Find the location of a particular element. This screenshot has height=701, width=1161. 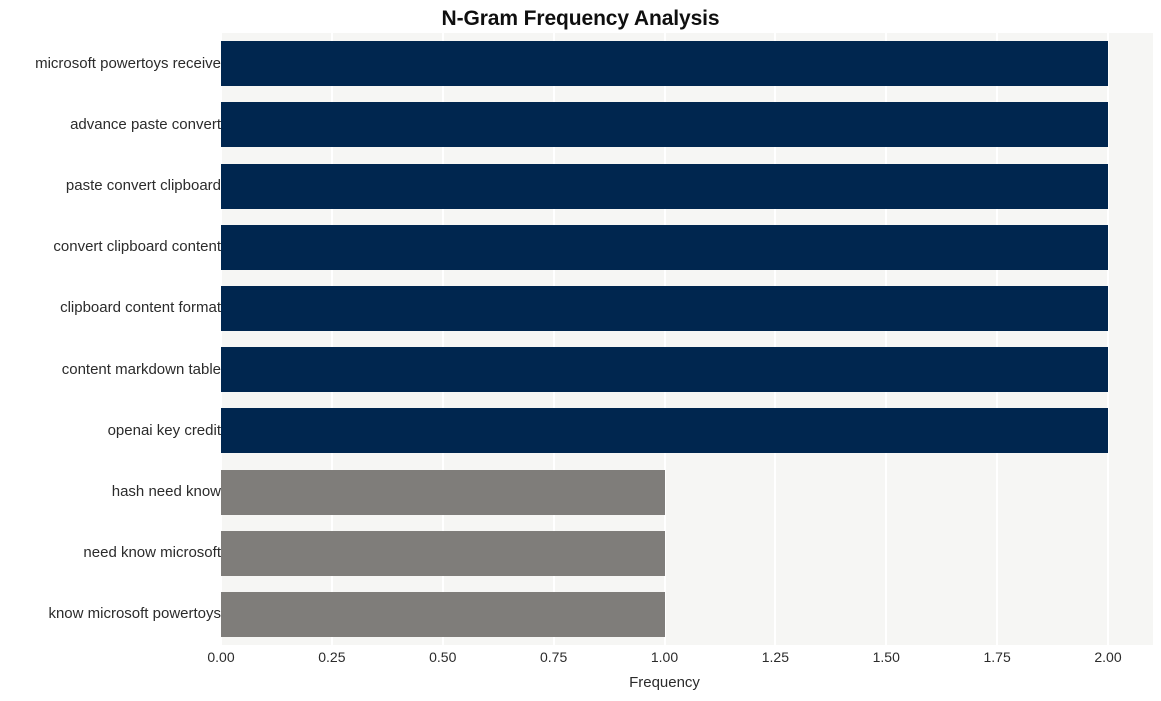

chart-title: N-Gram Frequency Analysis is located at coordinates (580, 18).